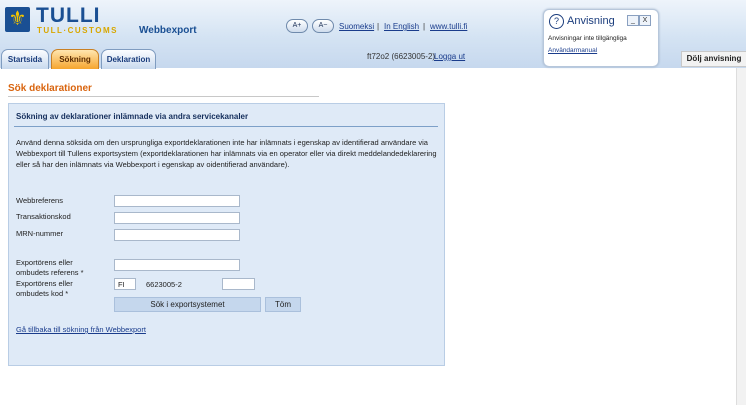  I want to click on tulli-site-link: www.tulli.fi, so click(448, 26).